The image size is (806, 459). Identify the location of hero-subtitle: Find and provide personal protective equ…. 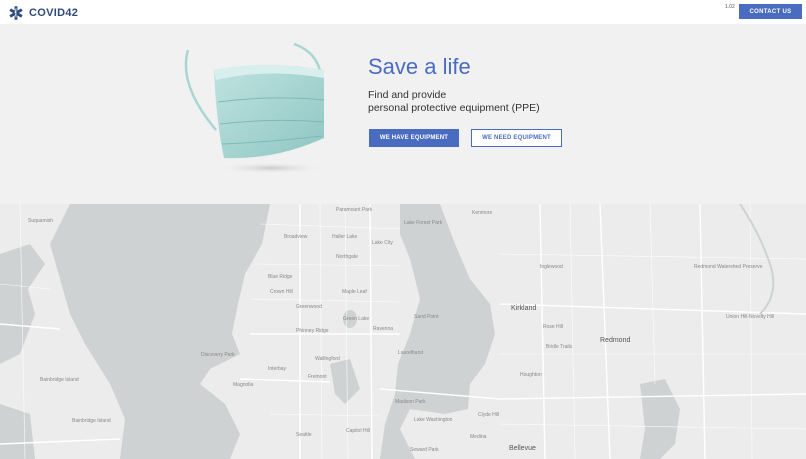
(454, 102).